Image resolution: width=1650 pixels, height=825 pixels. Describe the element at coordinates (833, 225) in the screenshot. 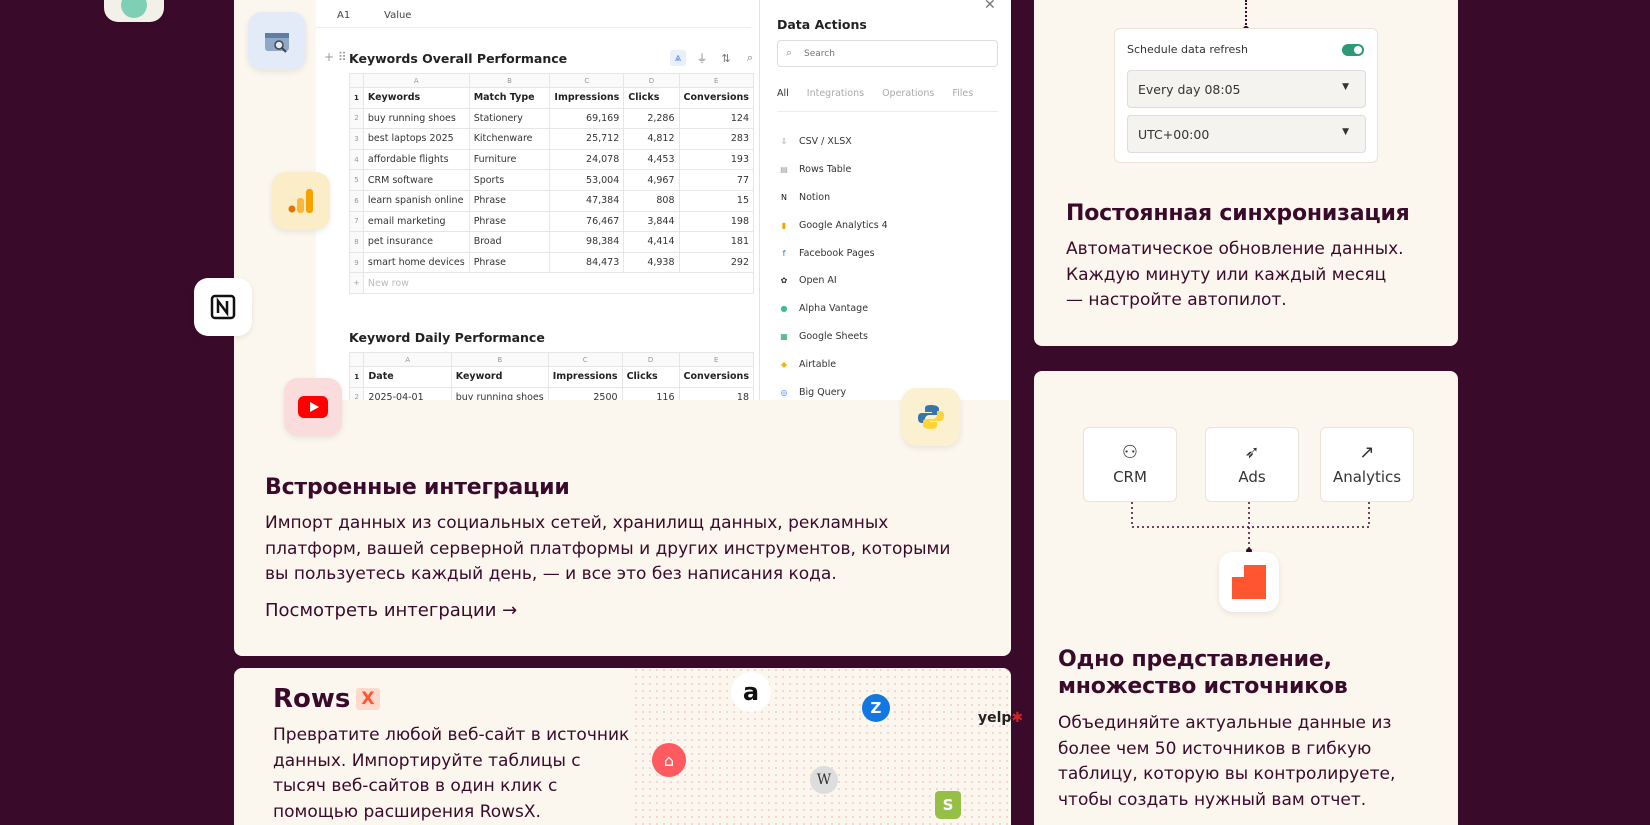

I see `panel-item: ▮ Google Analytics 4` at that location.